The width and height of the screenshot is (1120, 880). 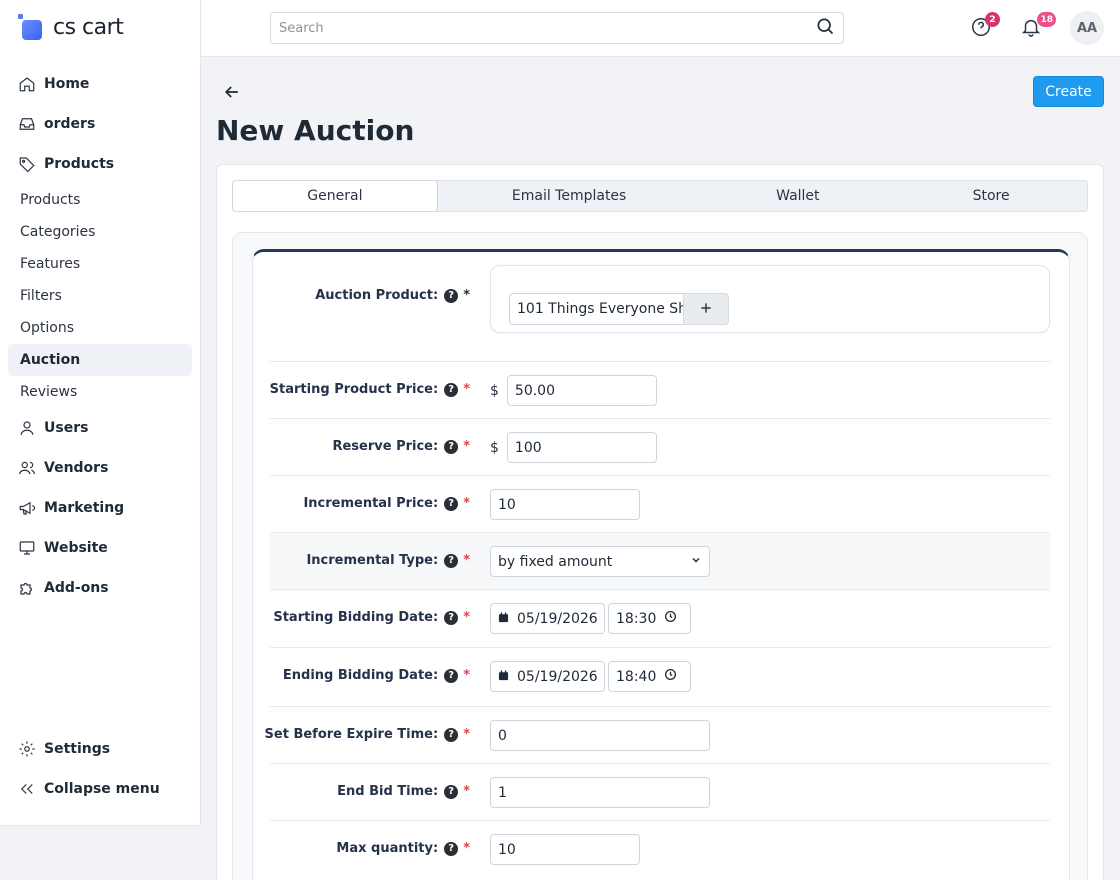 I want to click on sidebar-item-label: Vendors, so click(x=76, y=468).